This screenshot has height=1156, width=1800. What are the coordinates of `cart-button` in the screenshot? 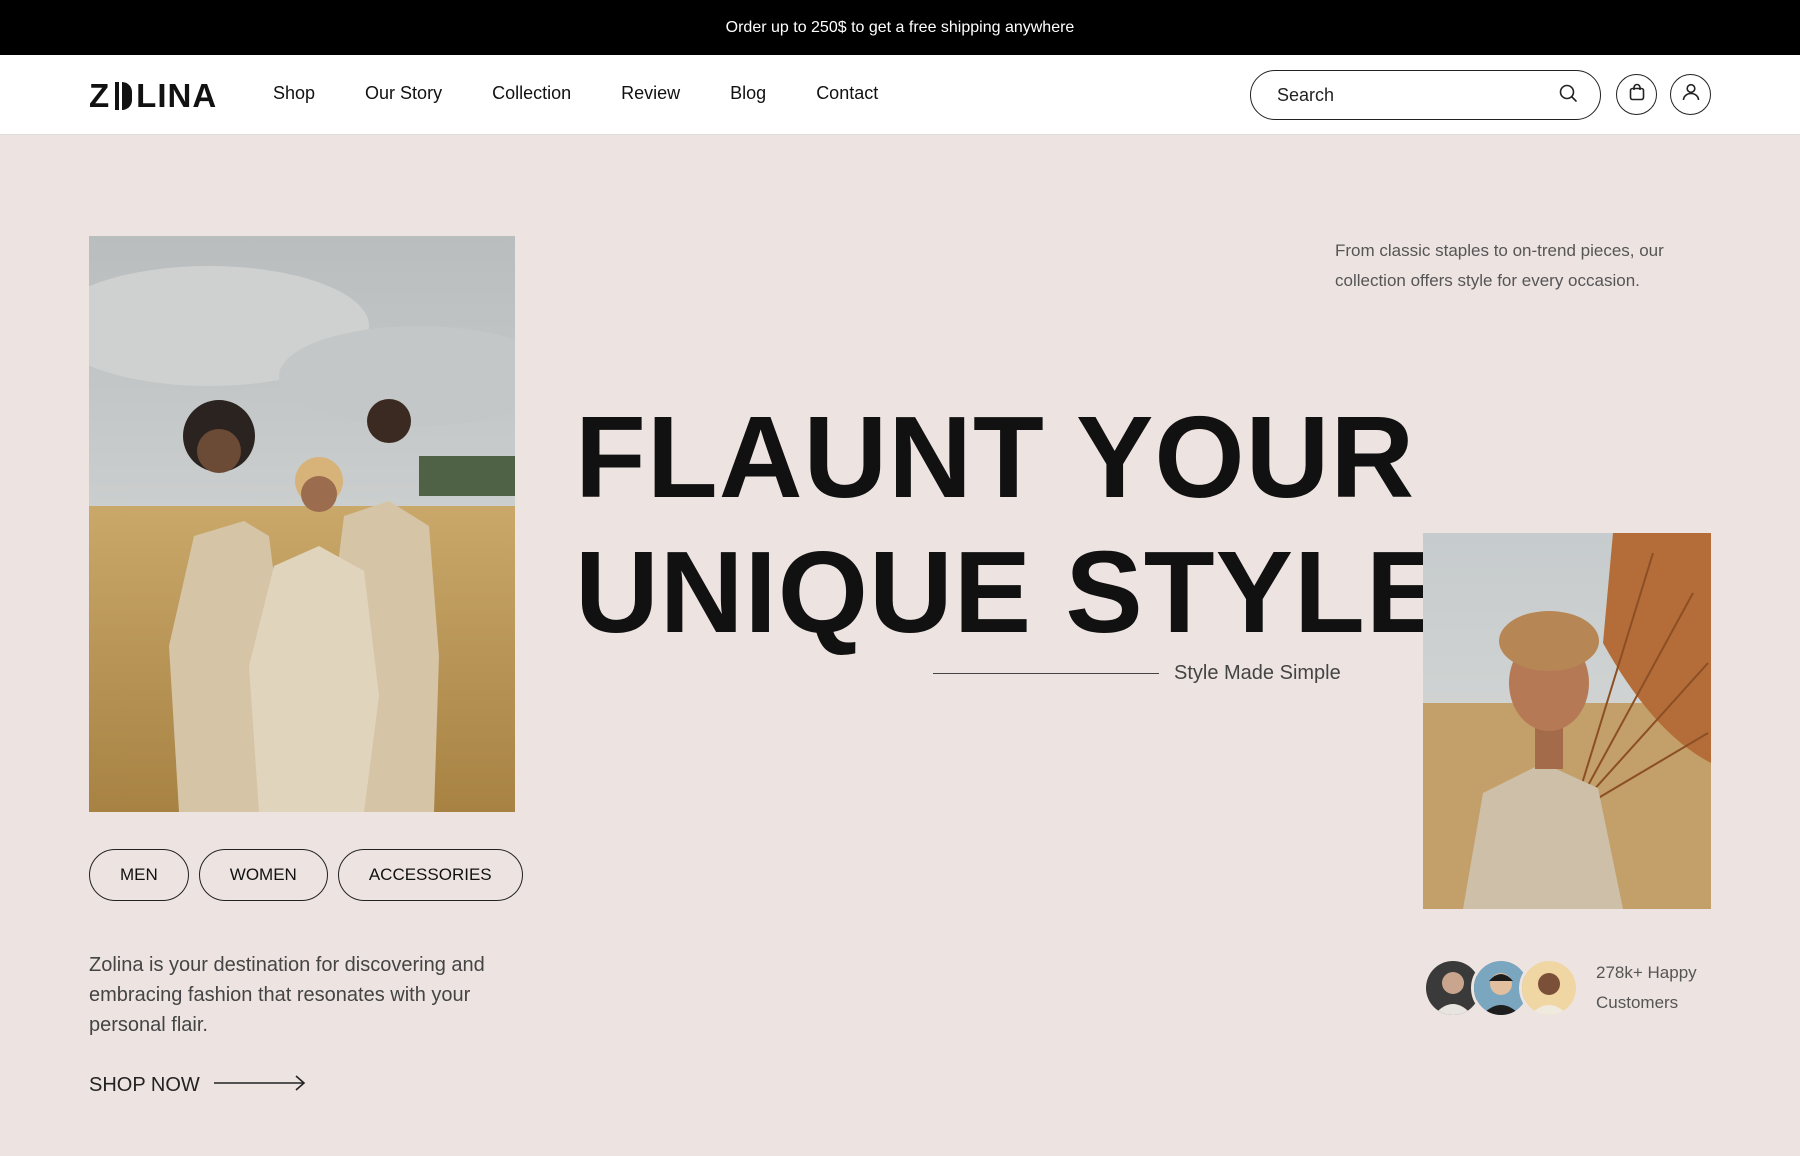 It's located at (1636, 94).